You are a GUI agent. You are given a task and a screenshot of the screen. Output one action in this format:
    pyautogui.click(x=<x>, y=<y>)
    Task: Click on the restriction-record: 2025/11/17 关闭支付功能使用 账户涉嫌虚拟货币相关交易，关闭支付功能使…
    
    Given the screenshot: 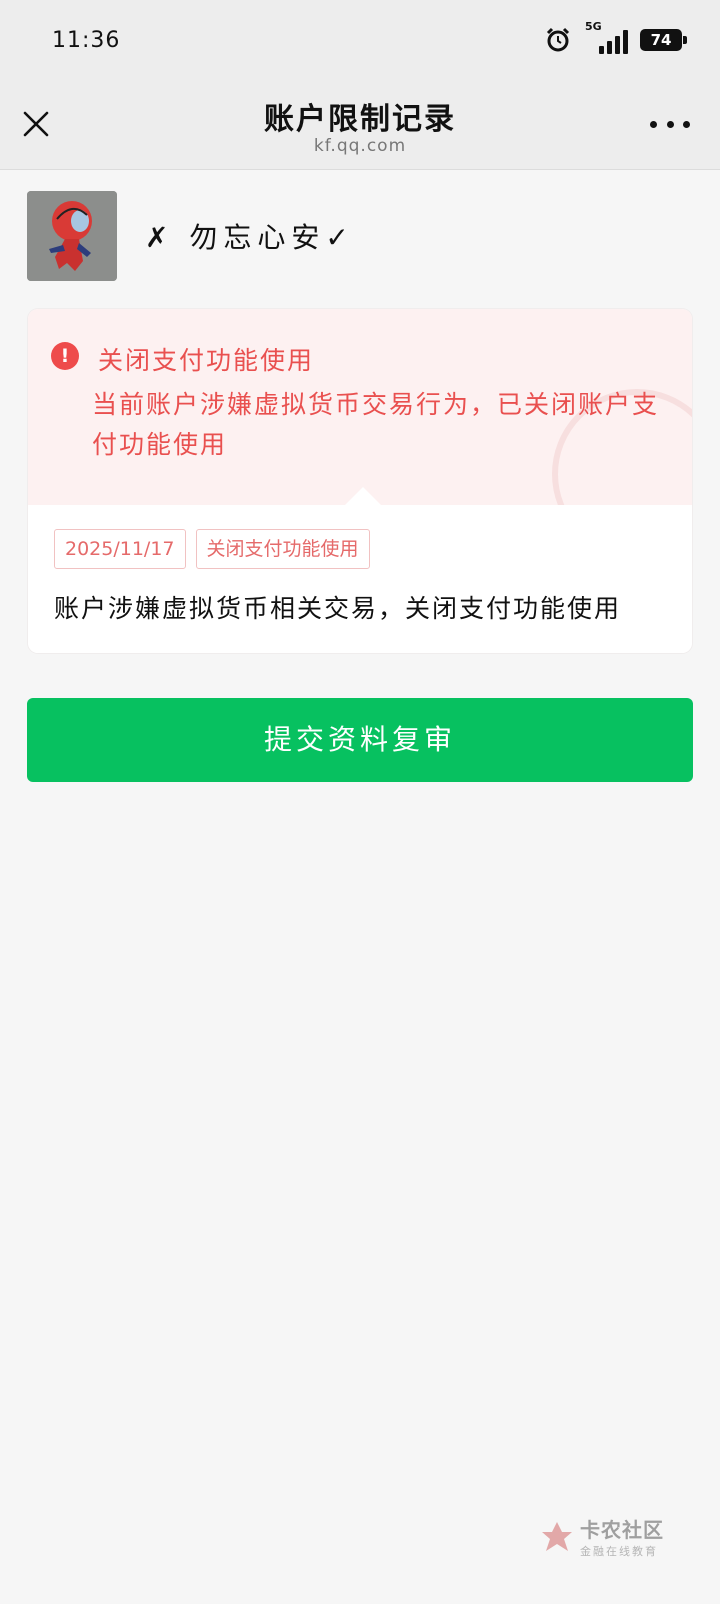 What is the action you would take?
    pyautogui.click(x=360, y=579)
    